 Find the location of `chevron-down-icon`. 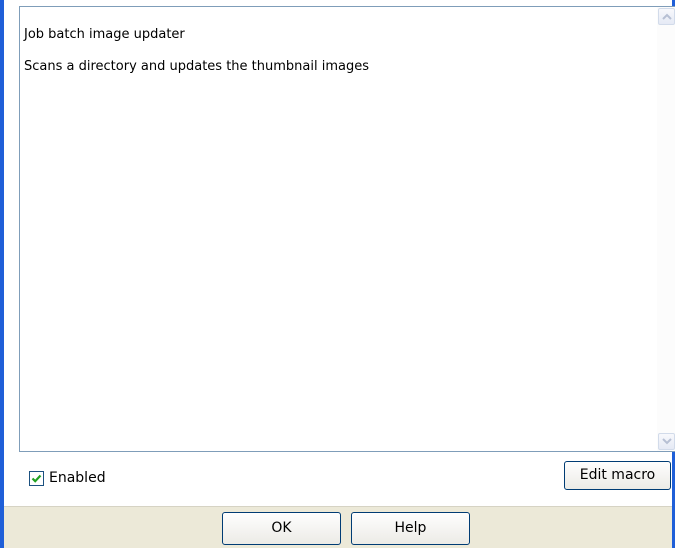

chevron-down-icon is located at coordinates (667, 441).